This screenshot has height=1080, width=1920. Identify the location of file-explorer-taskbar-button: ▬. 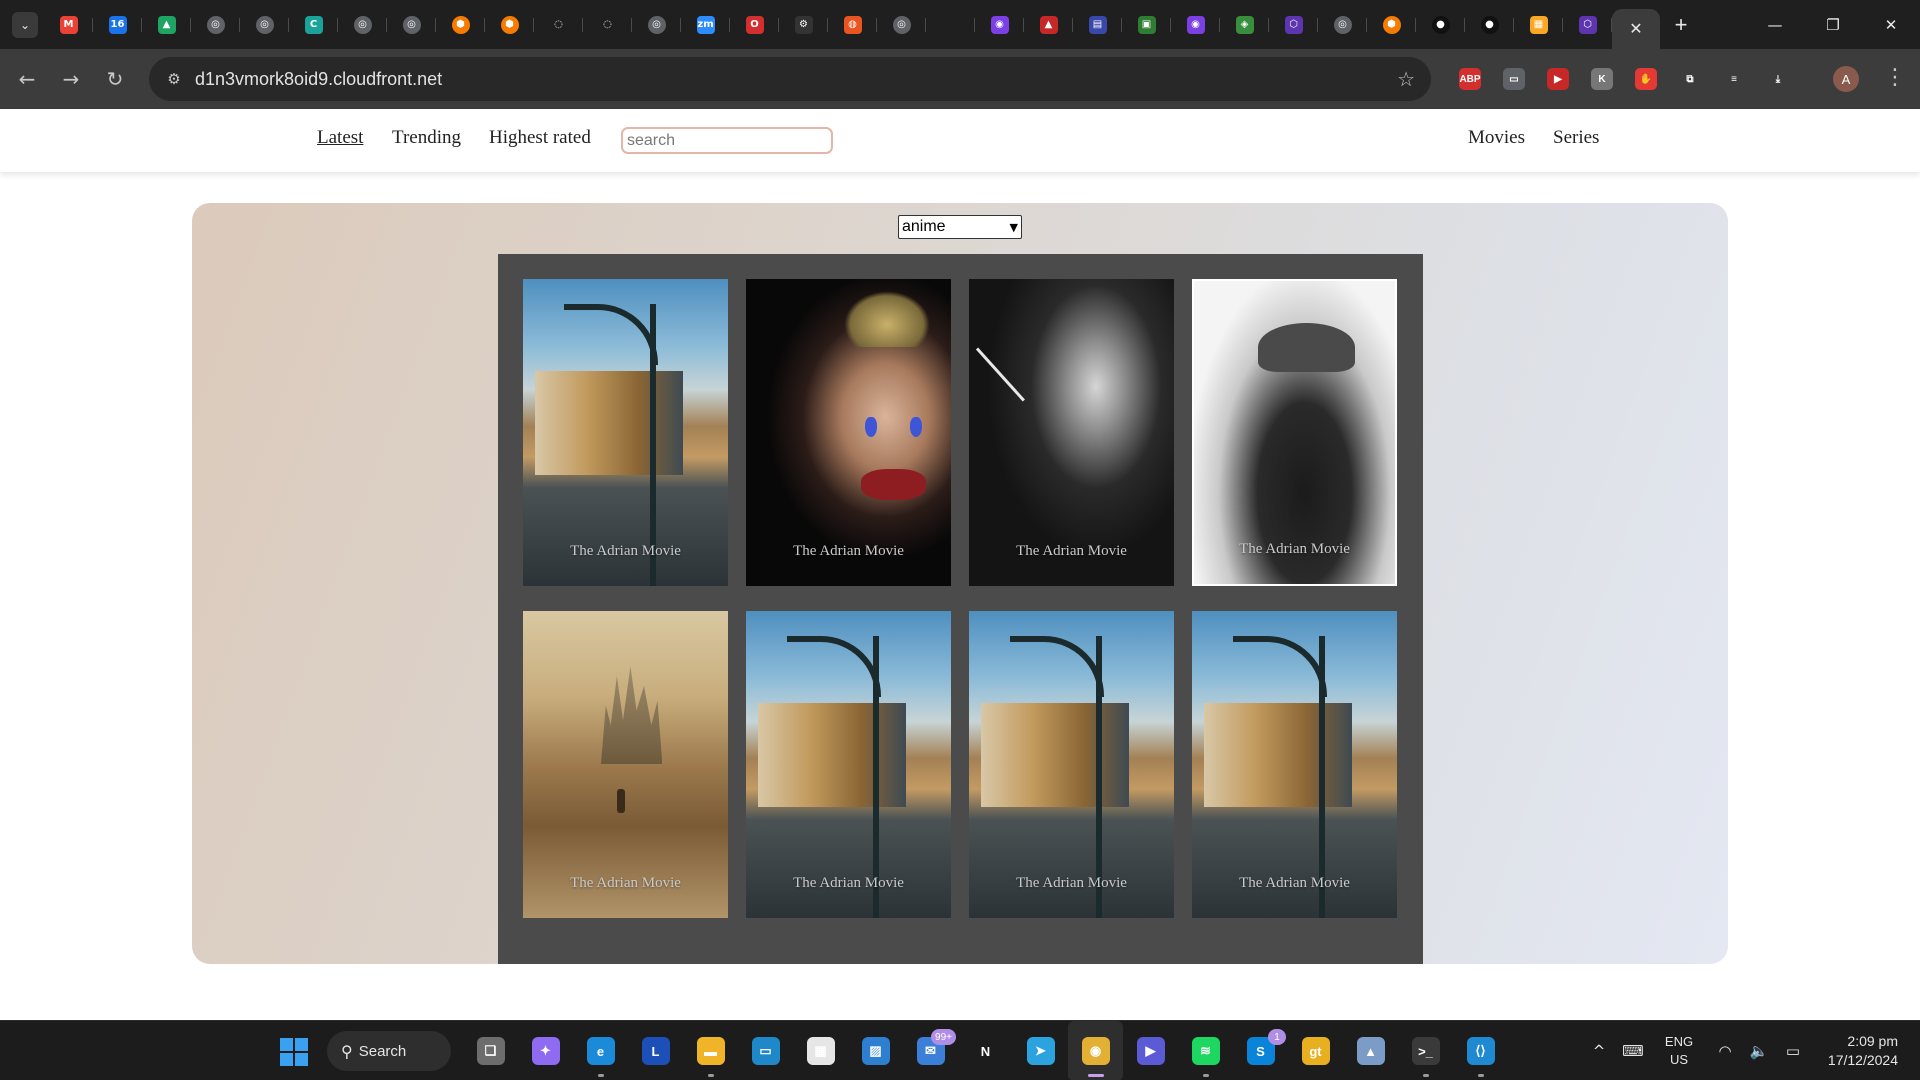
(710, 1050).